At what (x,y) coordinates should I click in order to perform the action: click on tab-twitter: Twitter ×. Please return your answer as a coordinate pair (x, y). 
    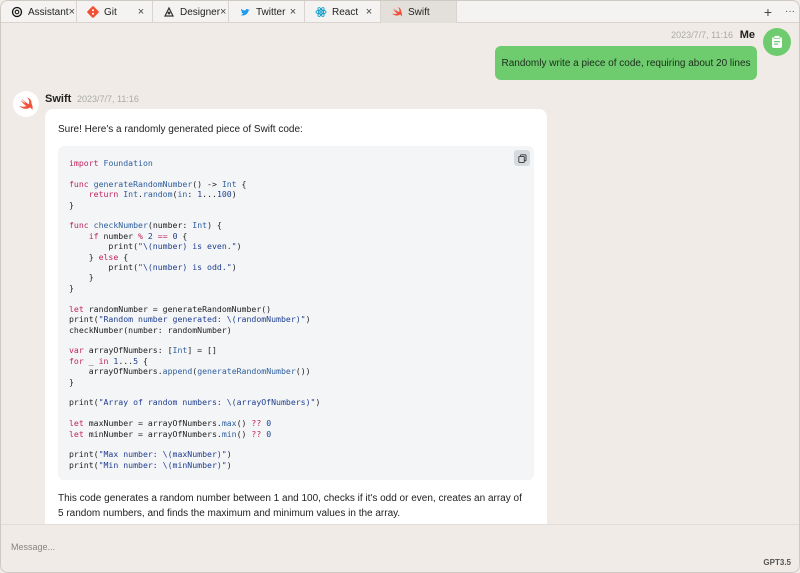
    Looking at the image, I should click on (267, 12).